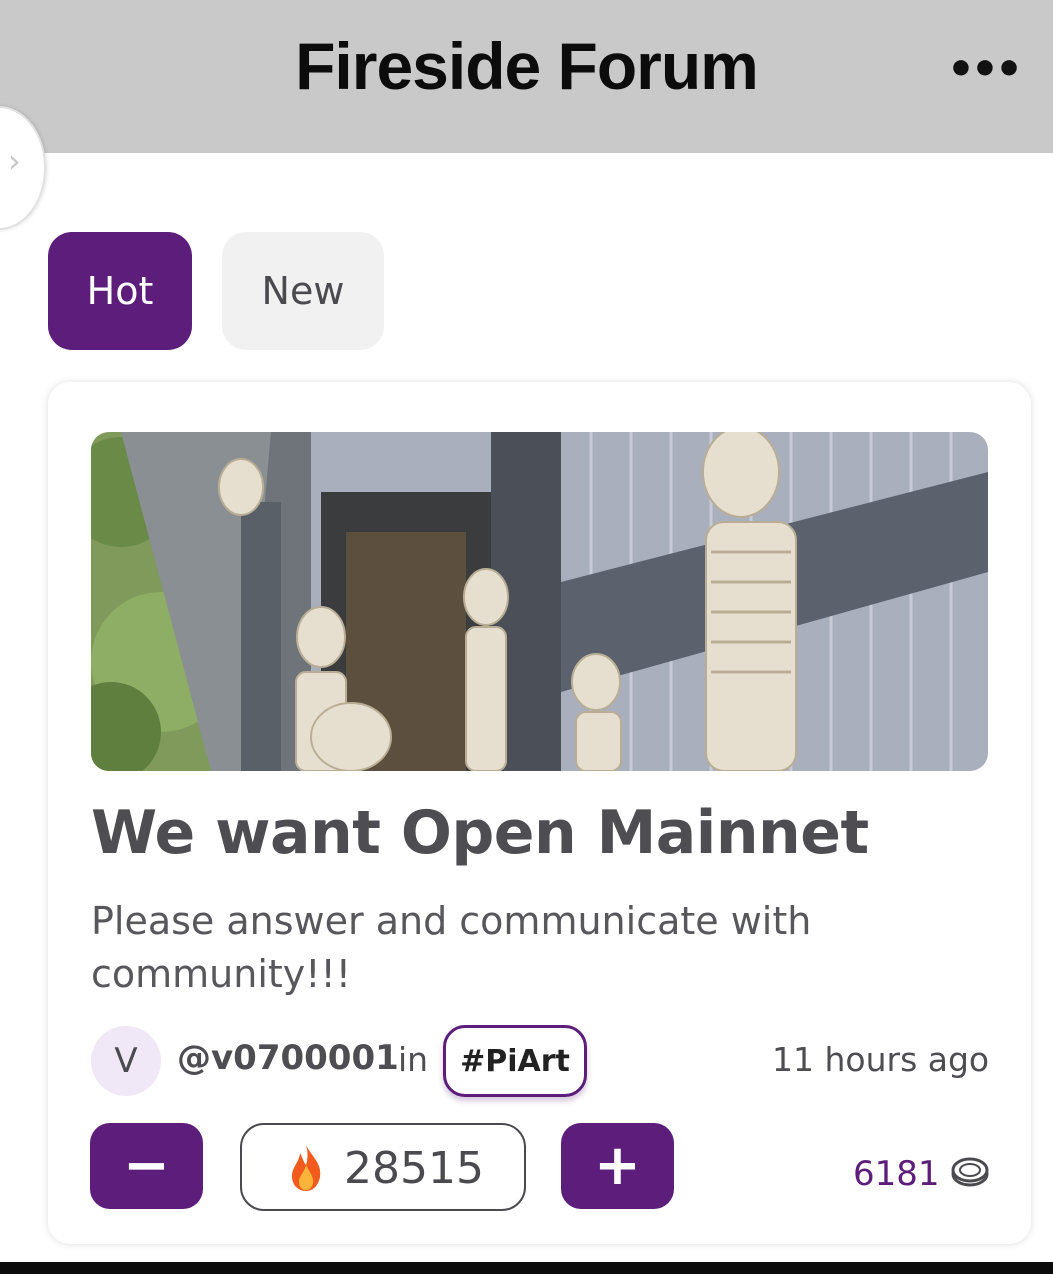  I want to click on app-header: Fireside Forum •••, so click(526, 76).